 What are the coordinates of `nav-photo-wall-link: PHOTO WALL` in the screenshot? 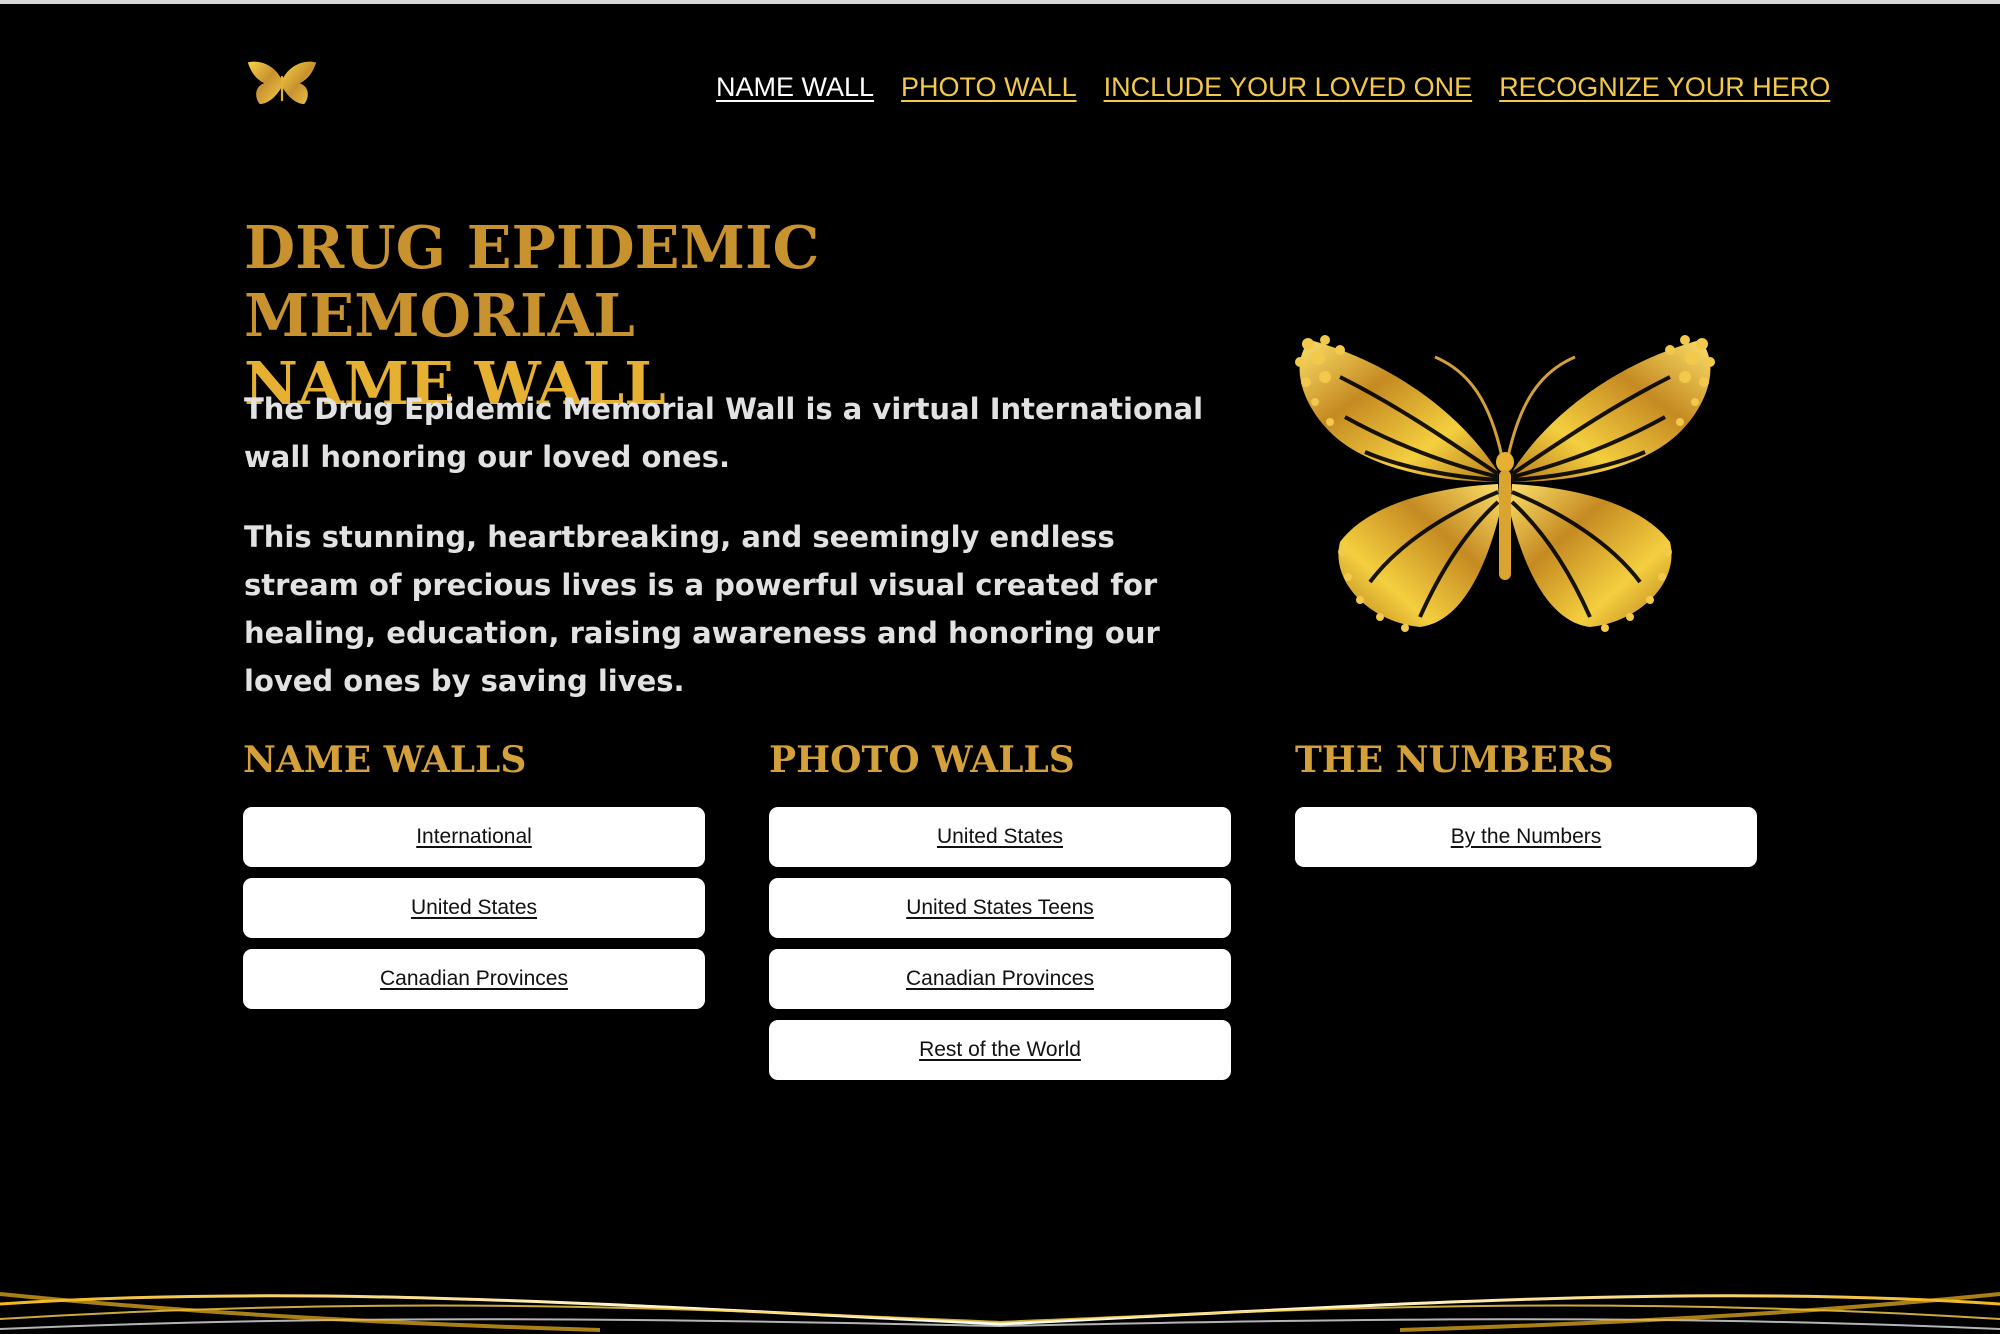 It's located at (989, 87).